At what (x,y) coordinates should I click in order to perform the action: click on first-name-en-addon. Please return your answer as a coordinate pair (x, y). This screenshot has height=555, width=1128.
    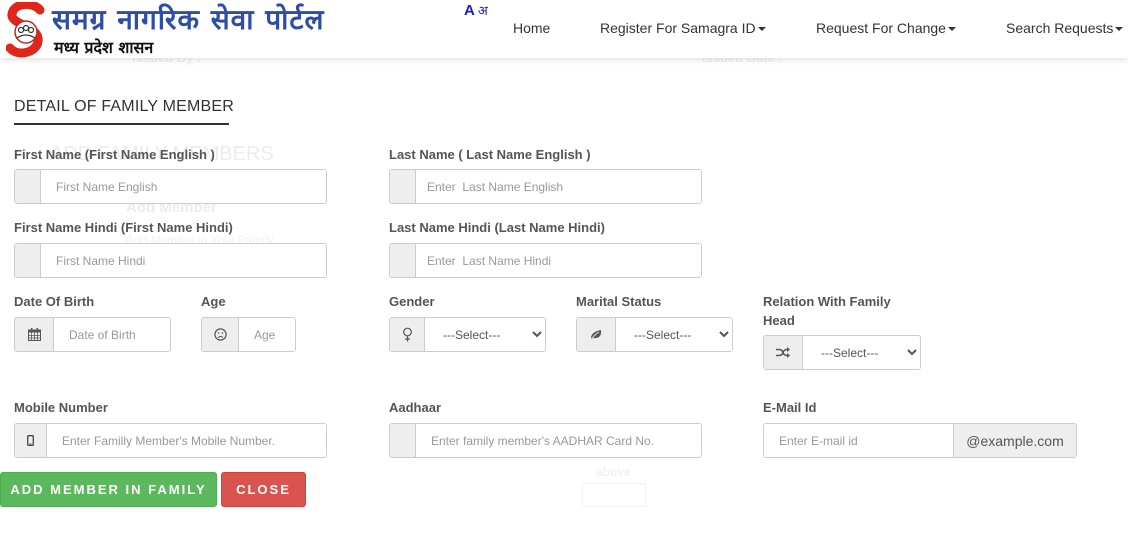
    Looking at the image, I should click on (28, 186).